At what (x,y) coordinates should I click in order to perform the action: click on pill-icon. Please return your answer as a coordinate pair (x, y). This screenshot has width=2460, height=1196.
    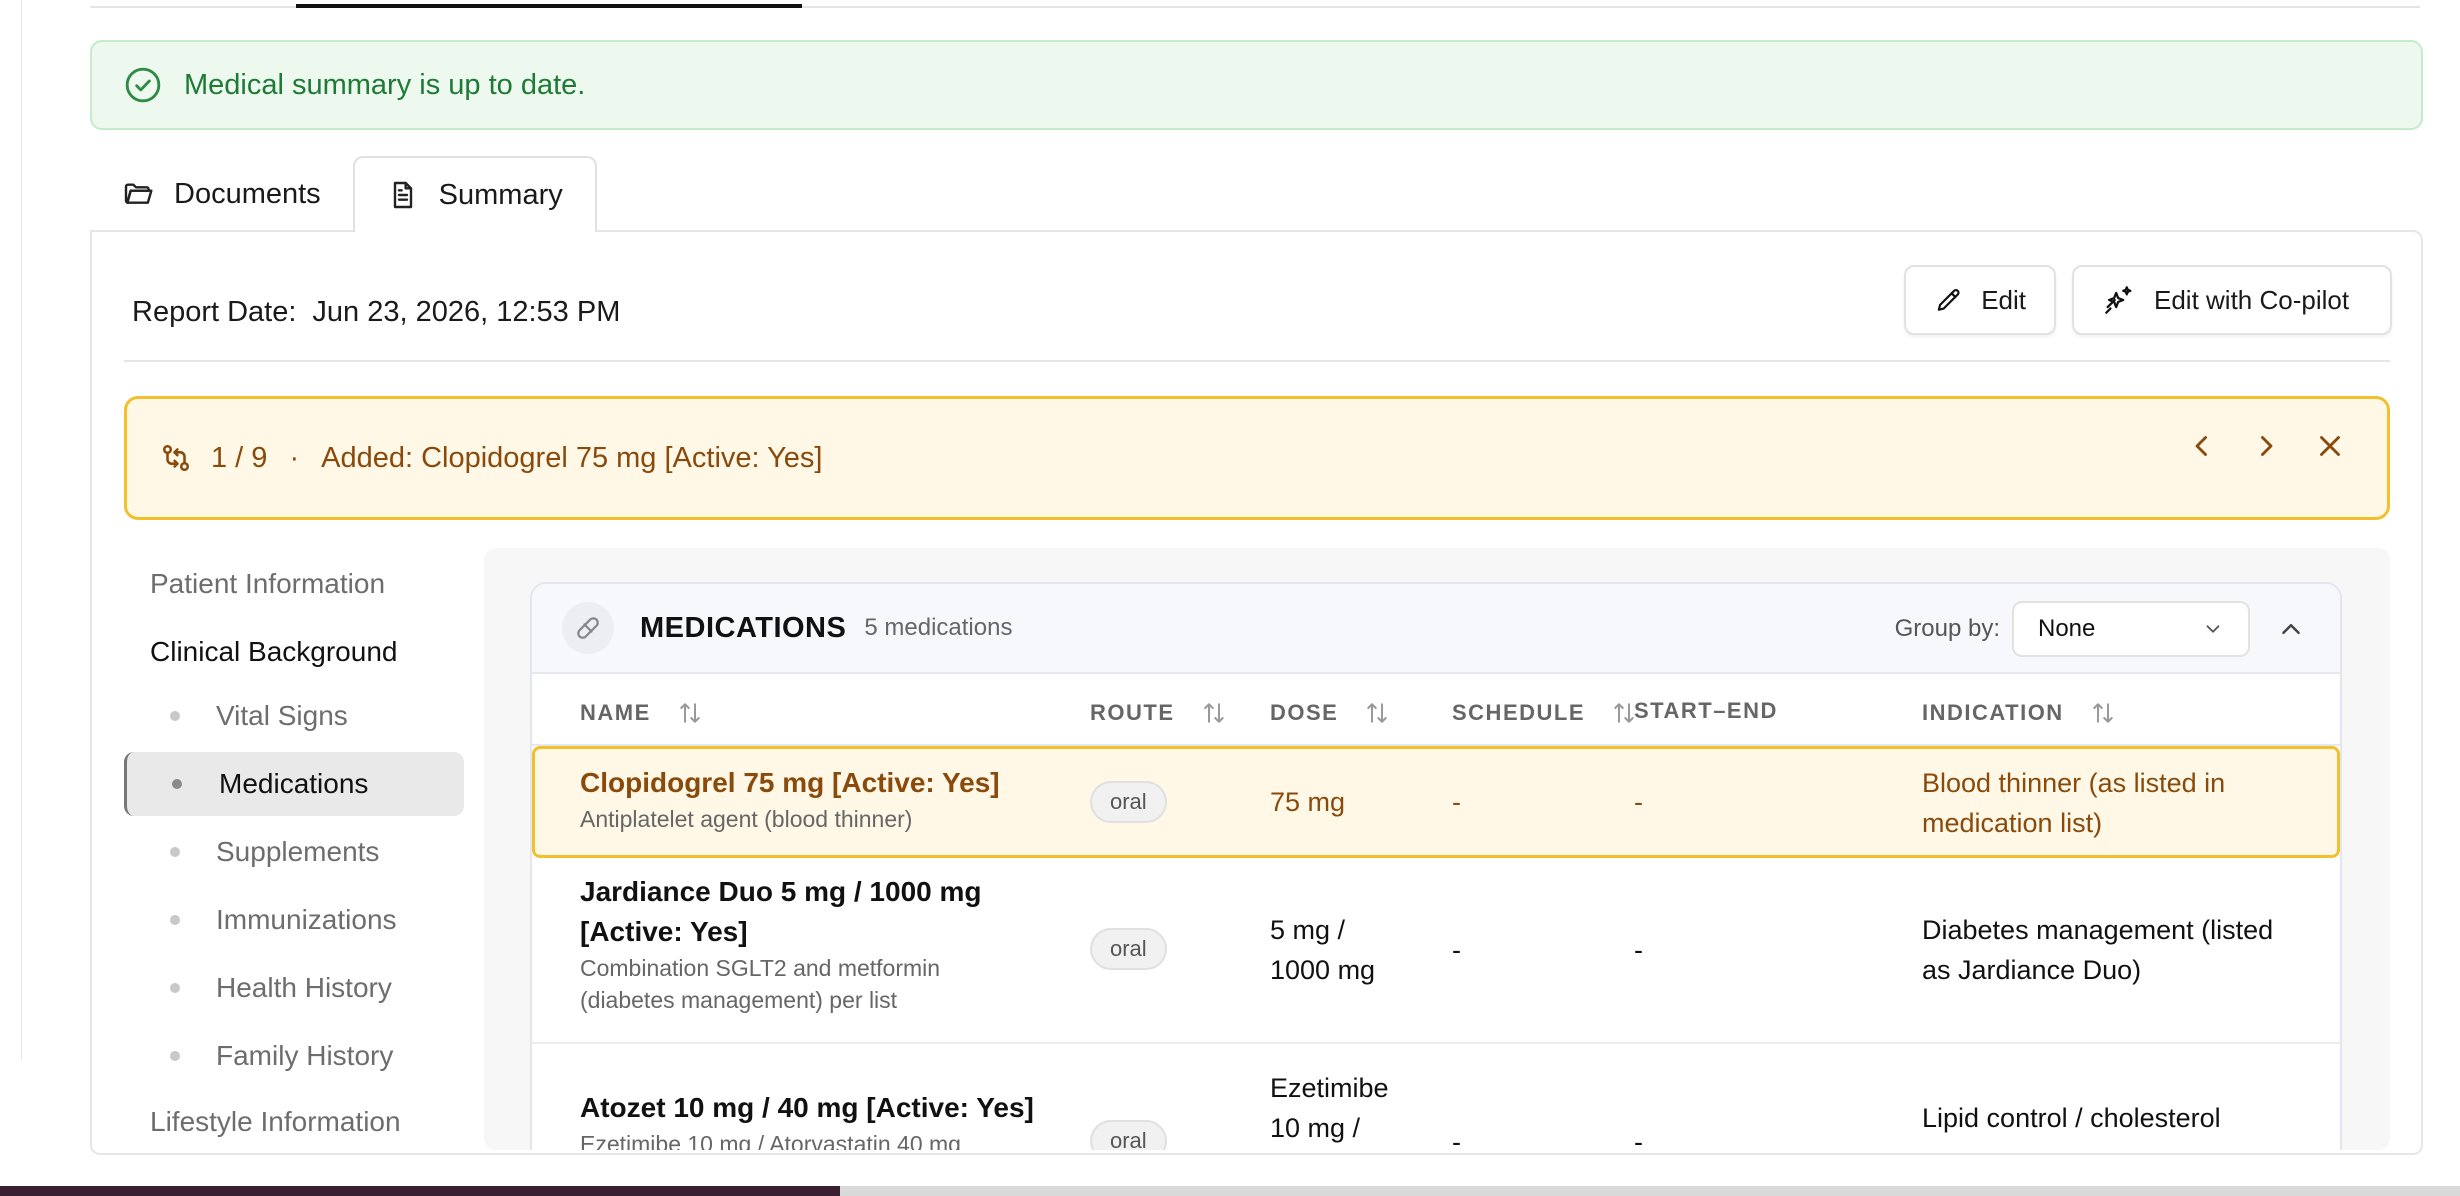
    Looking at the image, I should click on (588, 628).